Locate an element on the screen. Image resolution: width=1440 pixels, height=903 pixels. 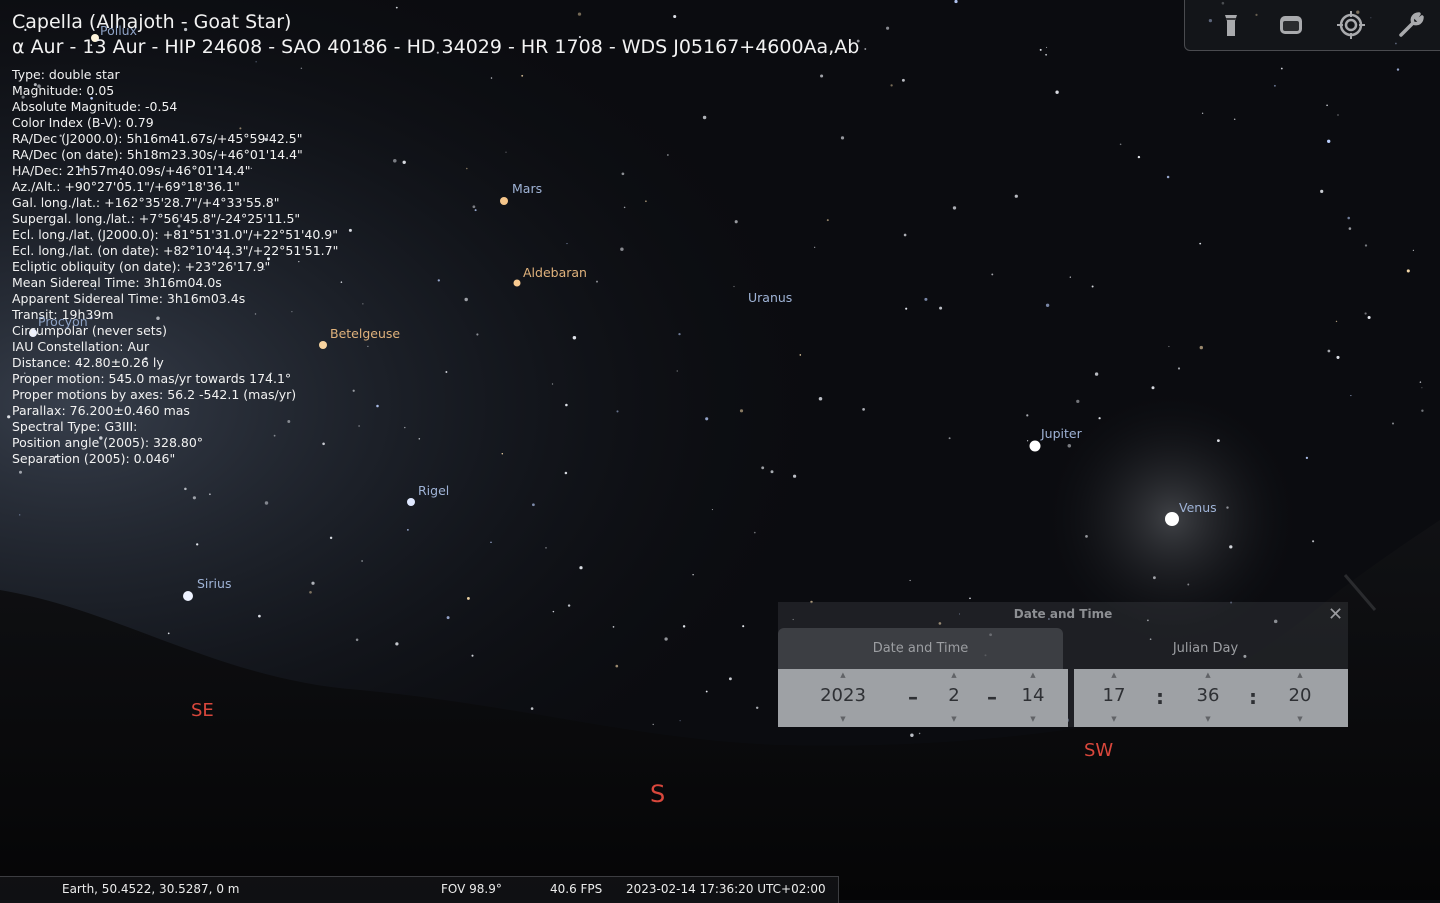
minute-spinbox: ▲ 36 ▼ is located at coordinates (1208, 698).